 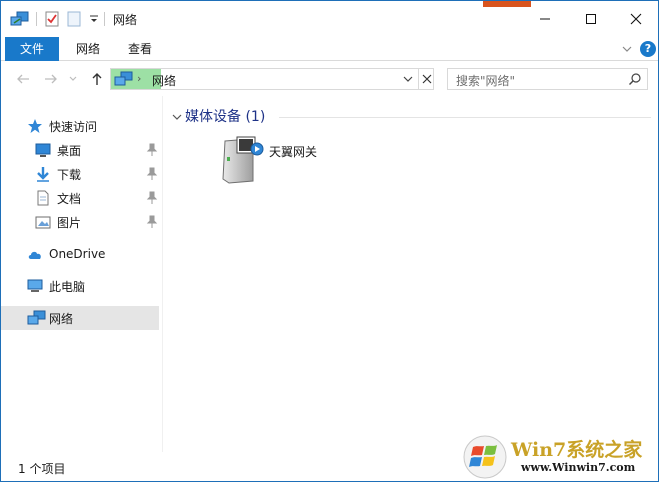 I want to click on cloud-icon, so click(x=34, y=255).